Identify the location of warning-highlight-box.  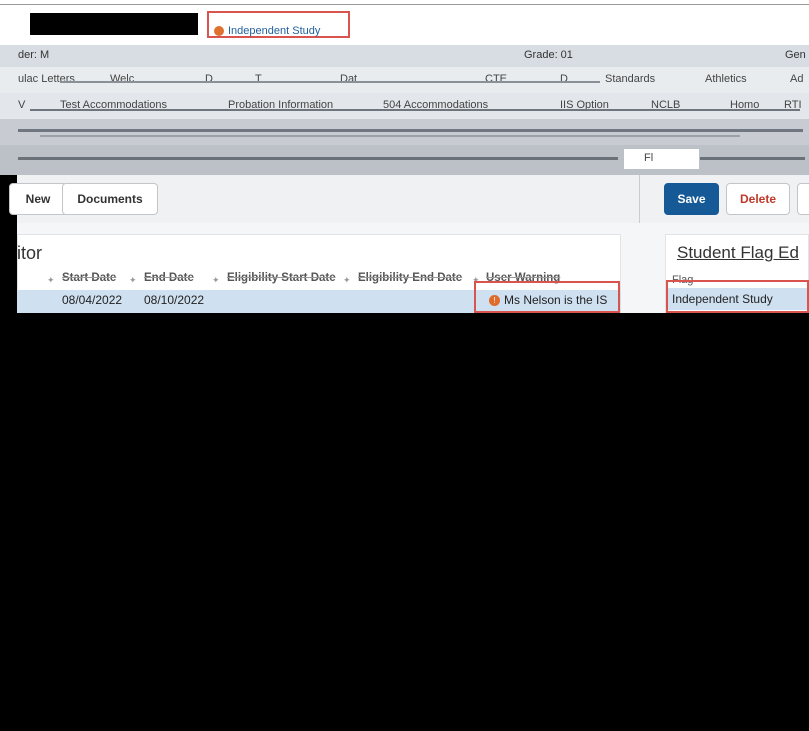
(547, 297).